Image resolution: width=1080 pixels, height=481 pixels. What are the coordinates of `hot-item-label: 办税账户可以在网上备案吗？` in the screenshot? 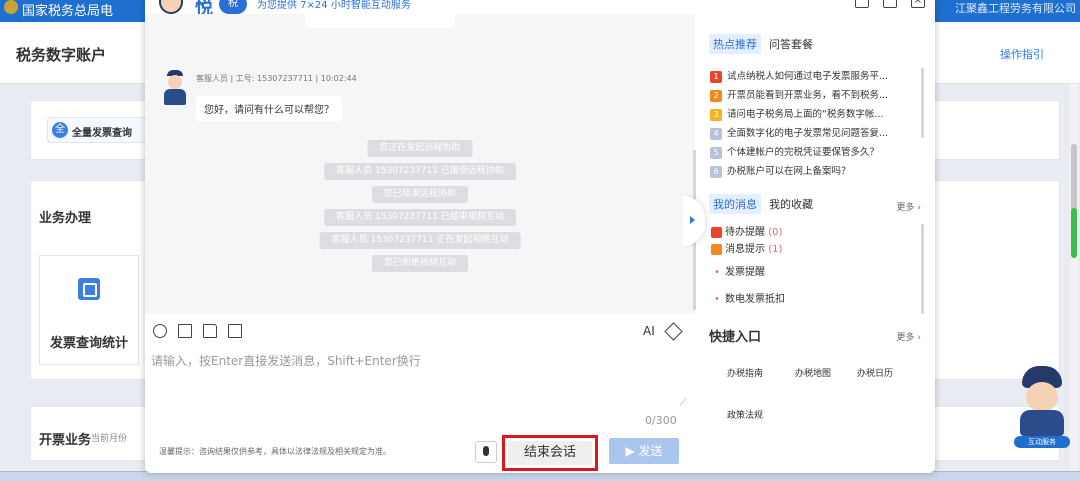 It's located at (789, 171).